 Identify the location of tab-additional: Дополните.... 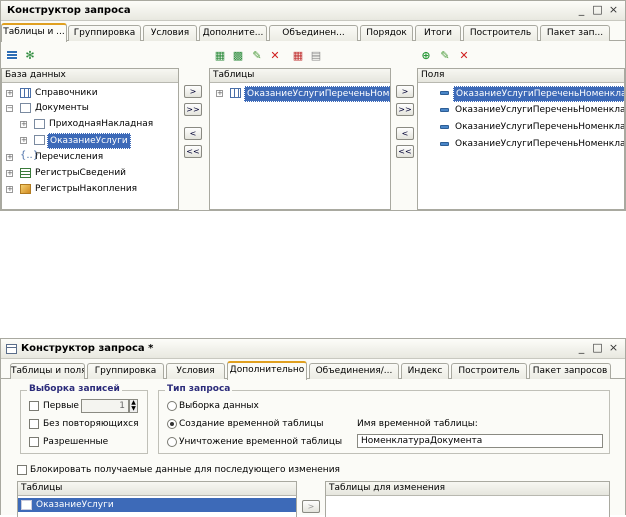
(233, 33).